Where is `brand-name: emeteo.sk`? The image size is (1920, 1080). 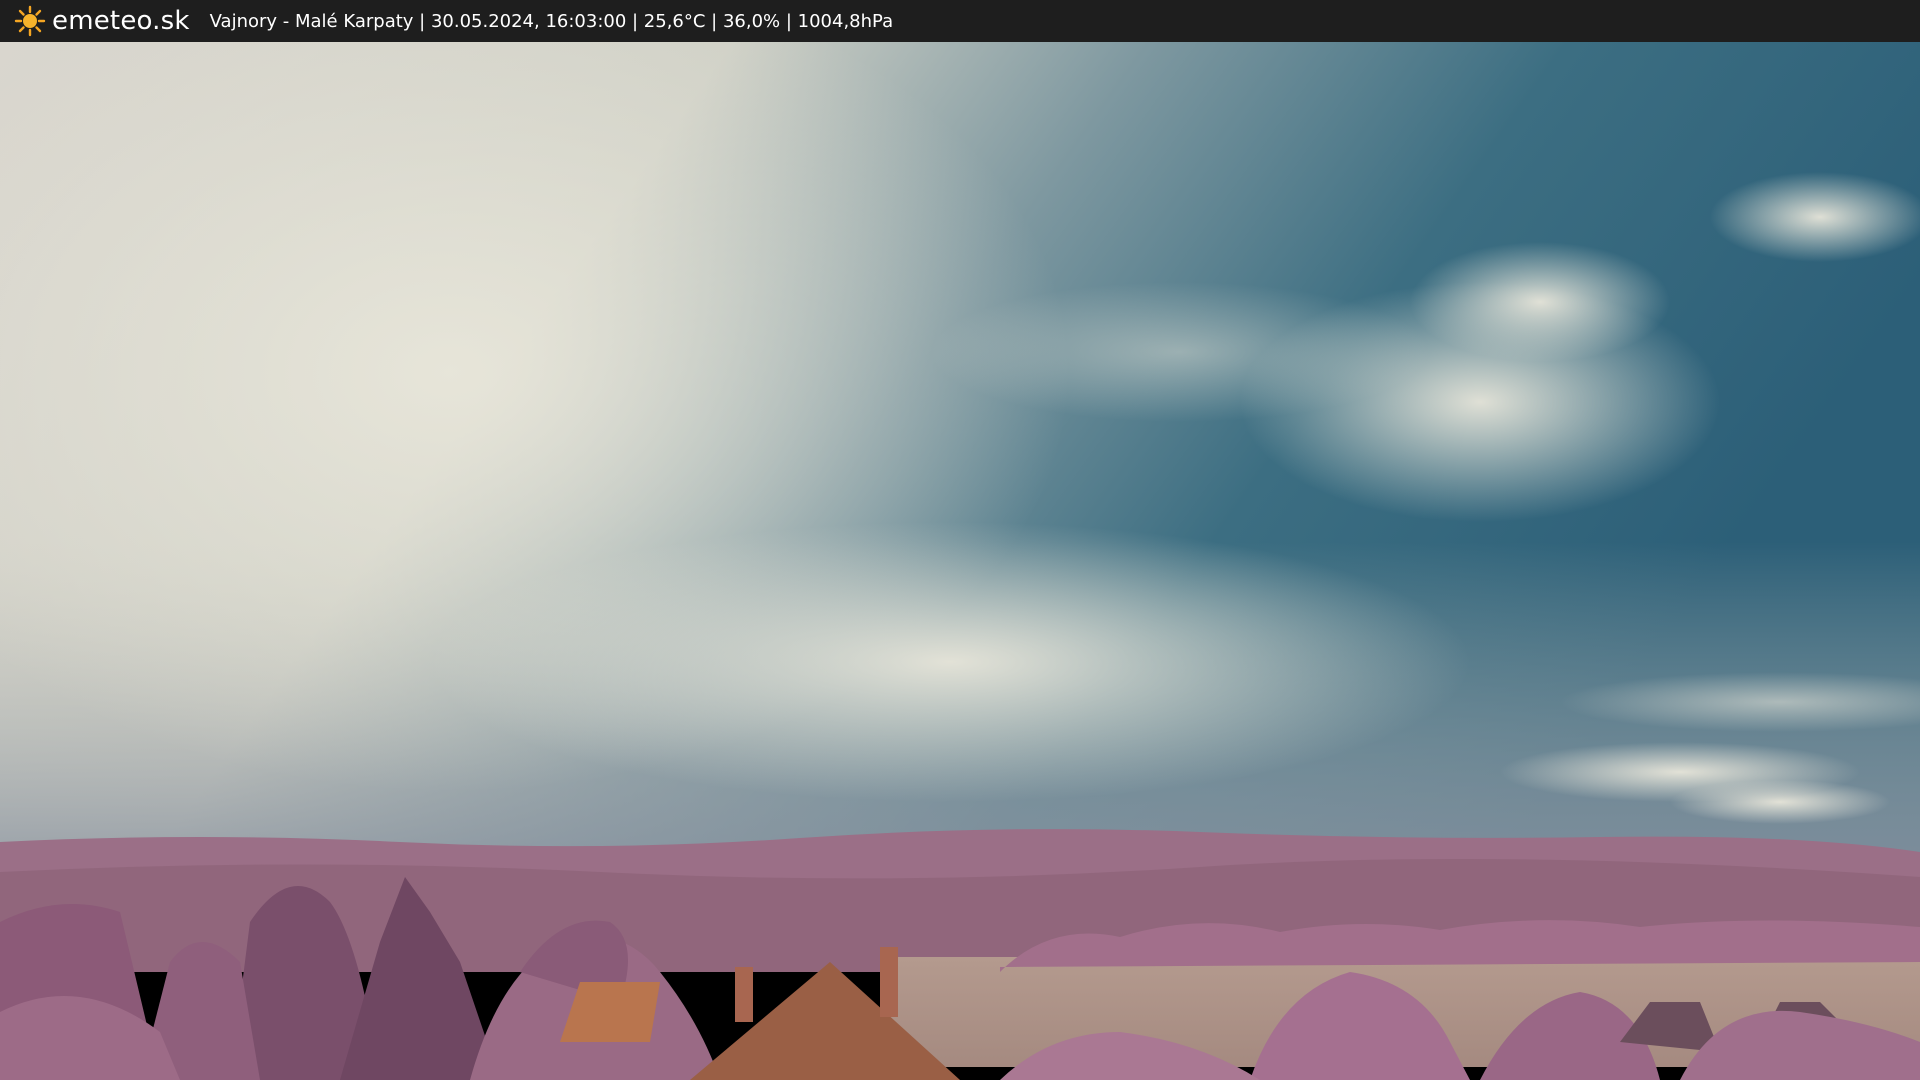
brand-name: emeteo.sk is located at coordinates (121, 21).